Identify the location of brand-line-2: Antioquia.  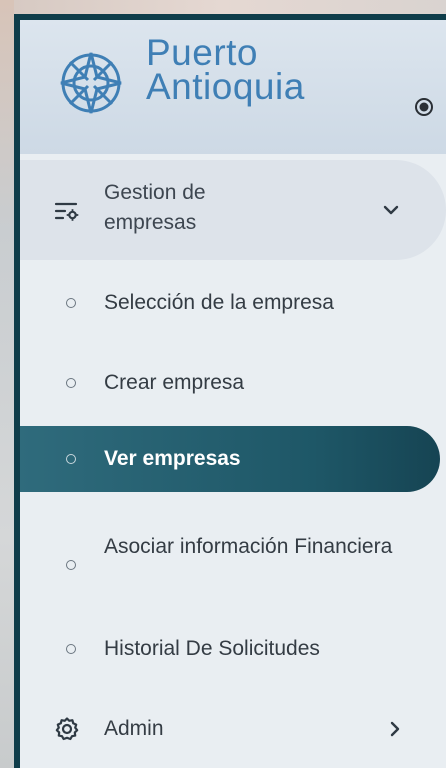
(225, 86).